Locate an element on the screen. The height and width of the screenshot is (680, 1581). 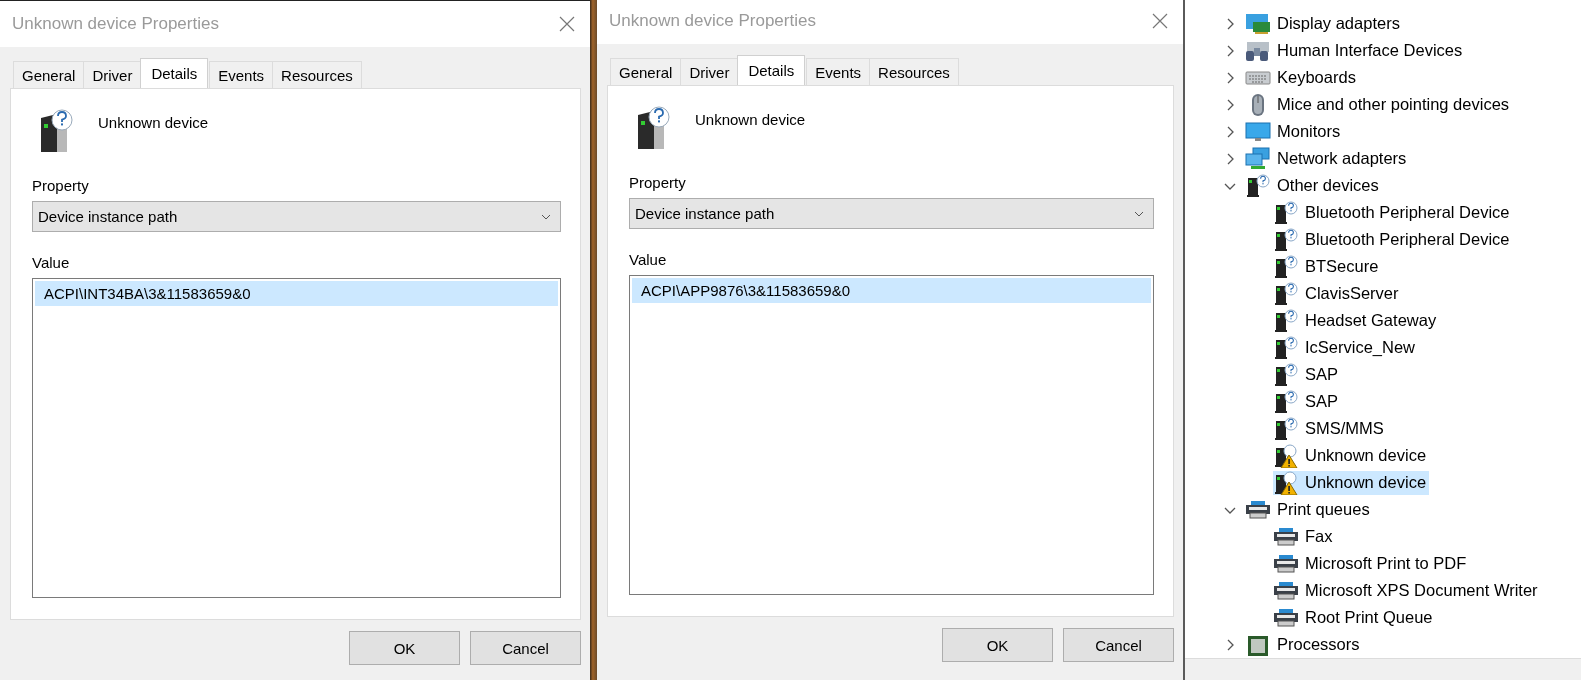
tree-item: Microsoft Print to PDF is located at coordinates (1371, 563).